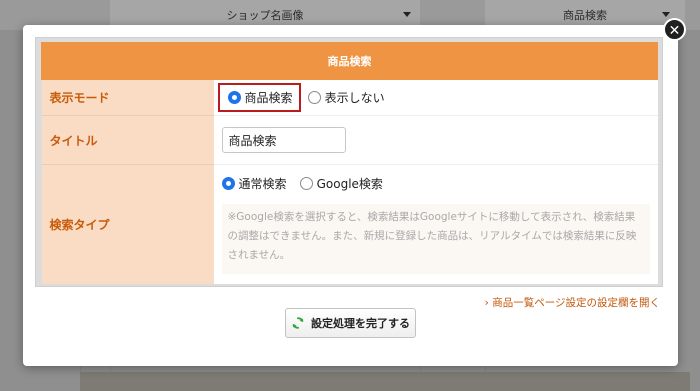 The image size is (700, 391). What do you see at coordinates (360, 323) in the screenshot?
I see `submit-label: 設定処理を完了する` at bounding box center [360, 323].